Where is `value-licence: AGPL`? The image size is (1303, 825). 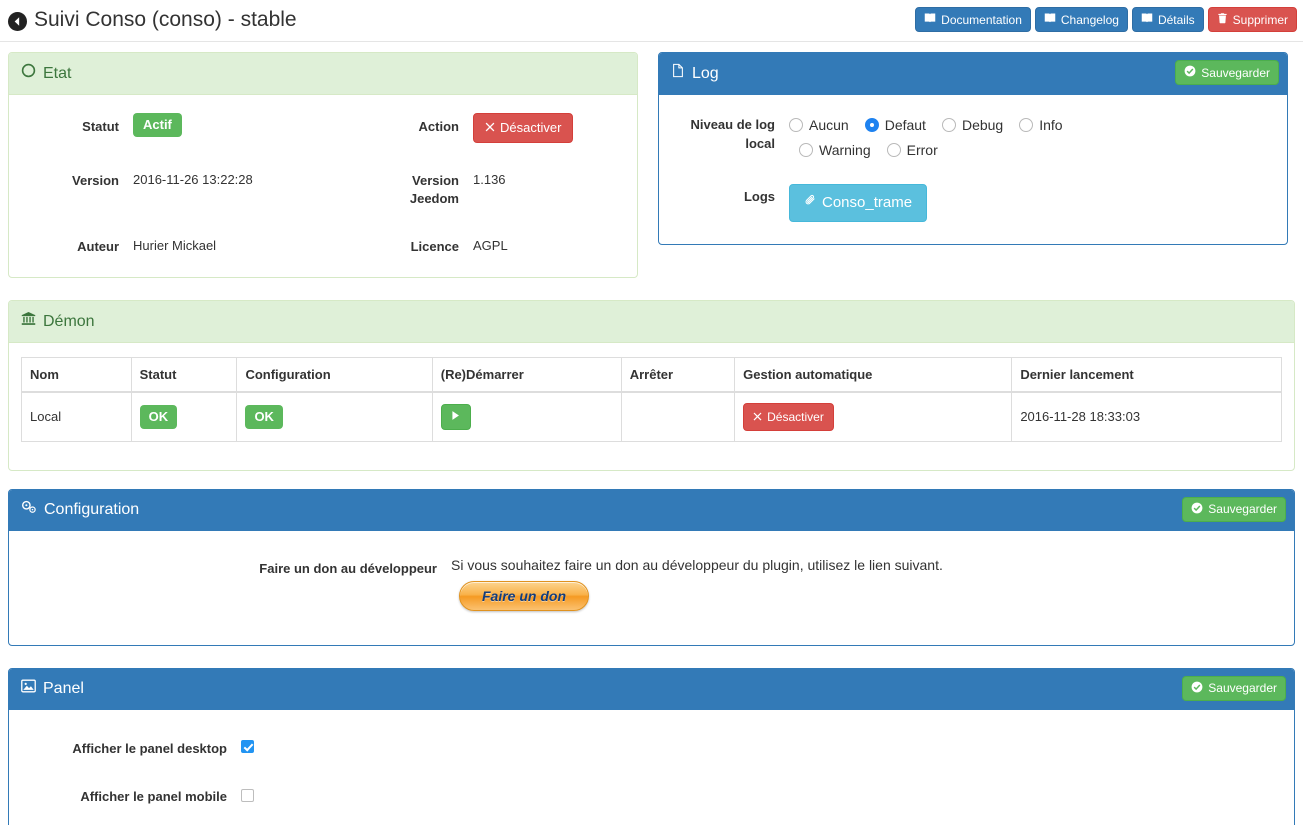
value-licence: AGPL is located at coordinates (490, 246).